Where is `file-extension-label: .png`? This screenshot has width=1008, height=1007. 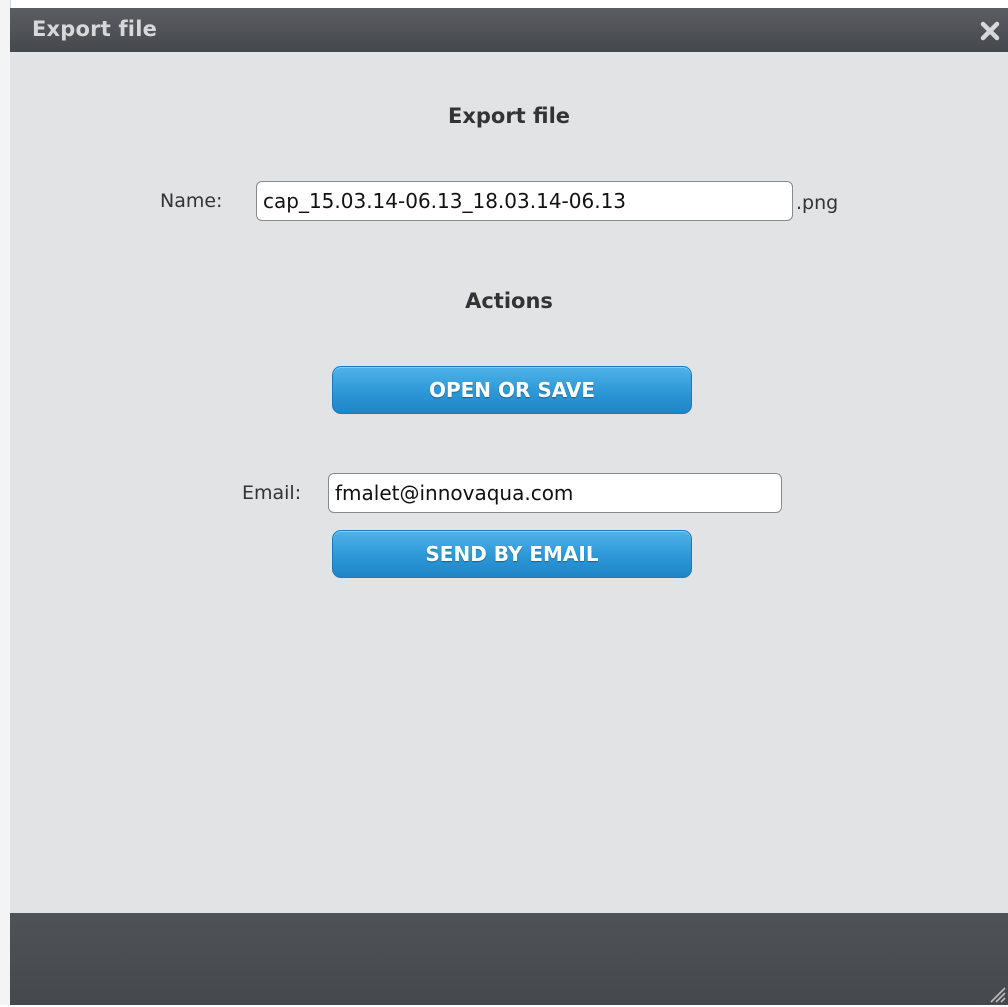 file-extension-label: .png is located at coordinates (817, 203).